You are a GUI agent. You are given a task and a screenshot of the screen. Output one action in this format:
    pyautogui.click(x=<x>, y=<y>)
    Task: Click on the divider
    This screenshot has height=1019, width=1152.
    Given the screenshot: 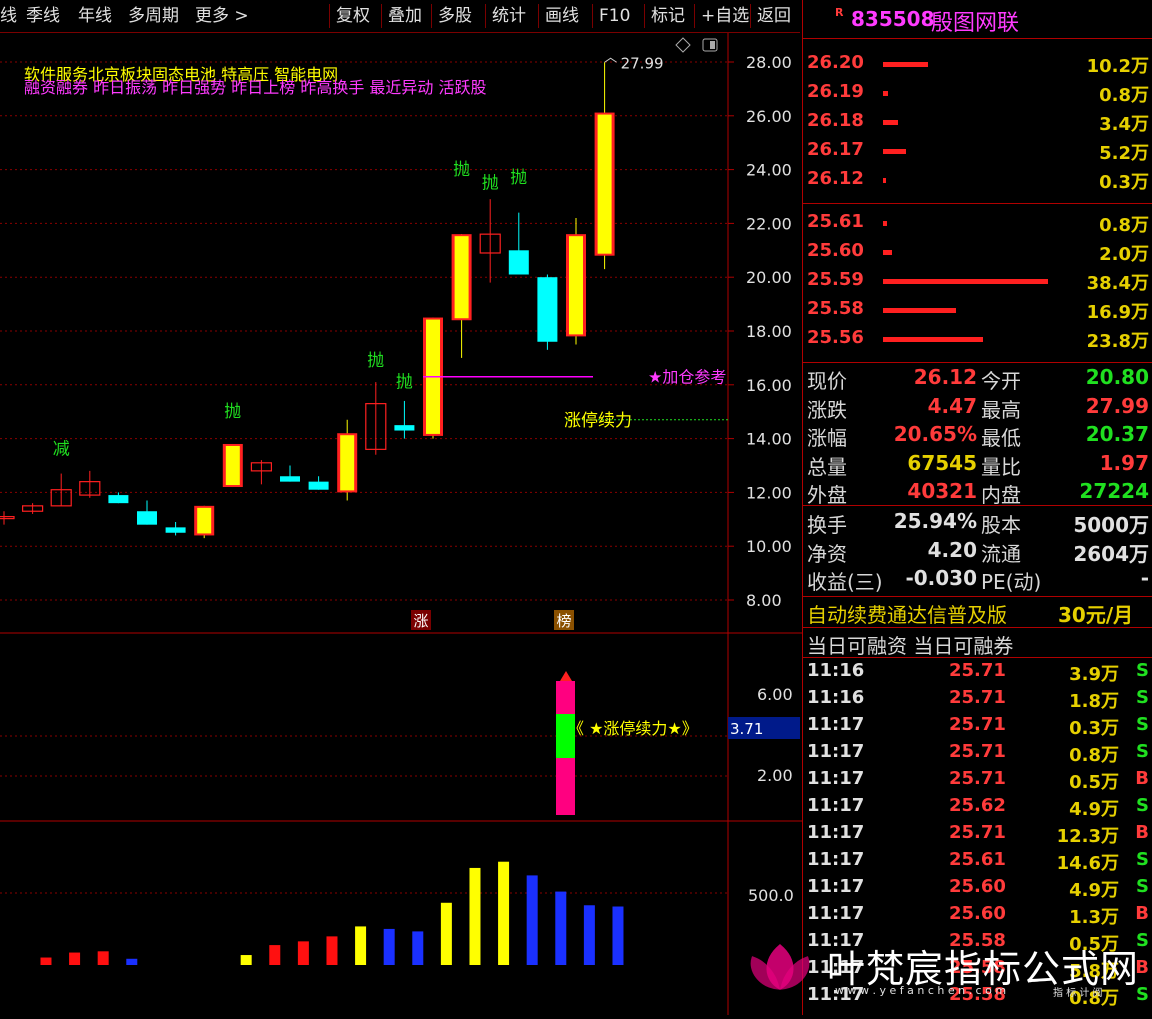 What is the action you would take?
    pyautogui.click(x=977, y=203)
    